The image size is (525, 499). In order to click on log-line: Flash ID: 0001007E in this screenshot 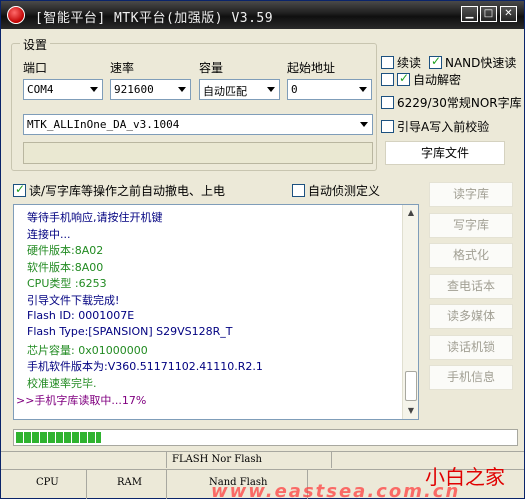, I will do `click(81, 315)`.